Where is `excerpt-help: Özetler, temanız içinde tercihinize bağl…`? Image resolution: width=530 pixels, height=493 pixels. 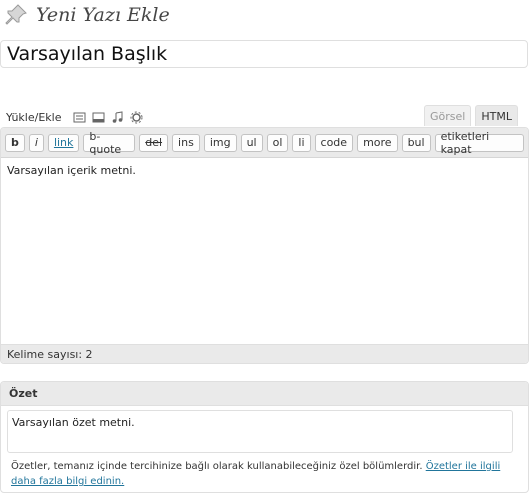 excerpt-help: Özetler, temanız içinde tercihinize bağl… is located at coordinates (262, 474).